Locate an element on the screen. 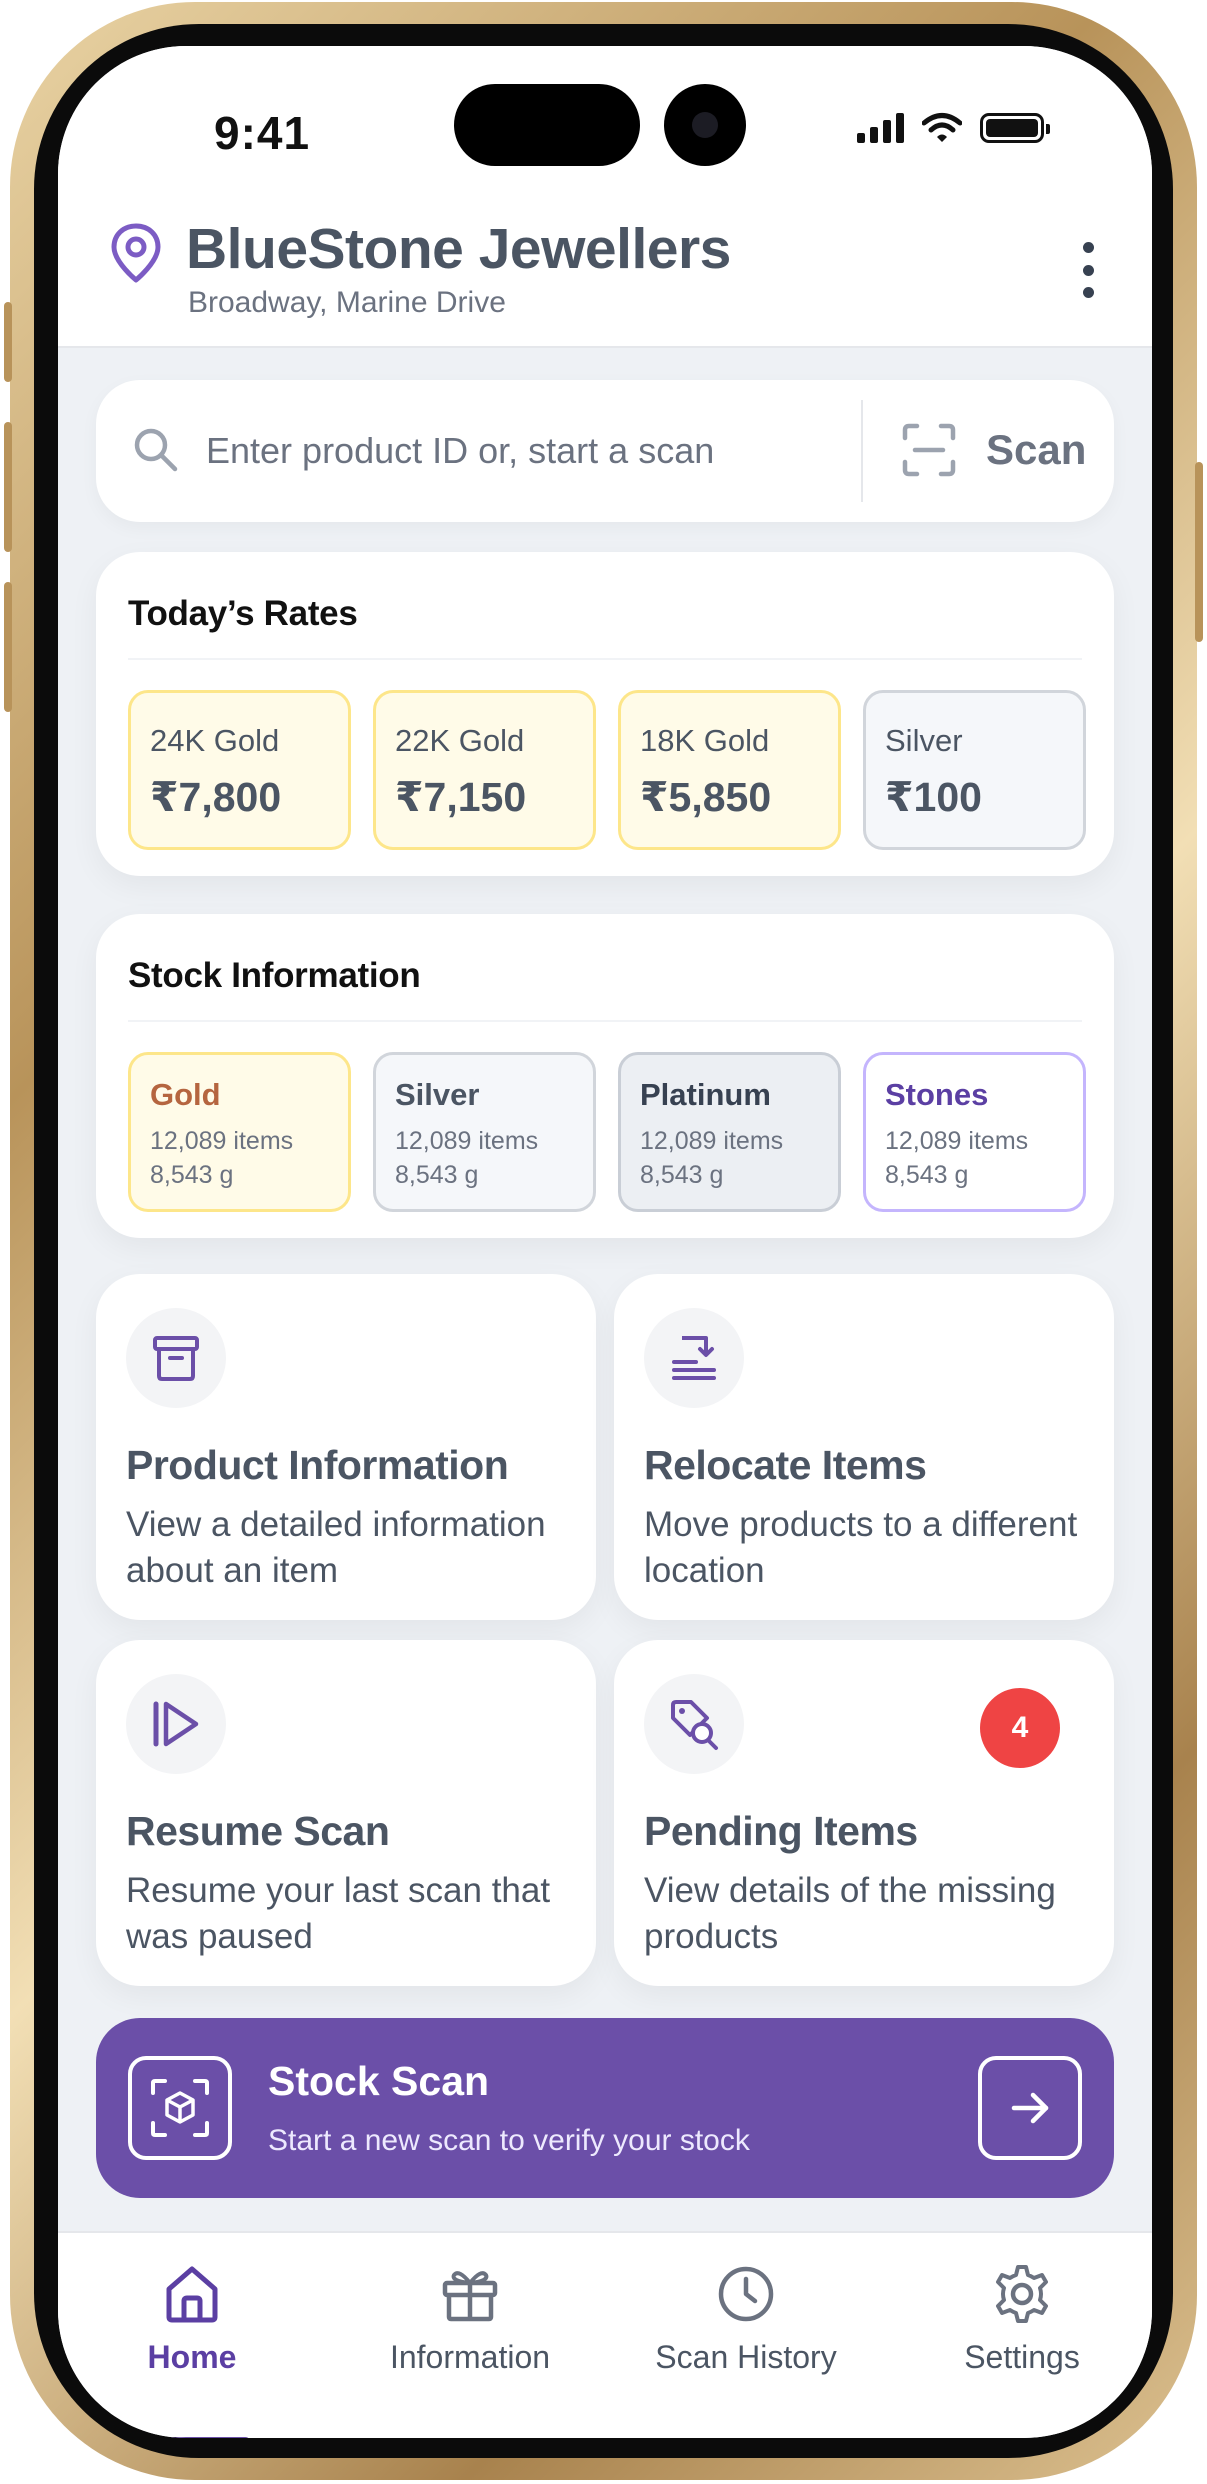  nav-label: Settings is located at coordinates (1022, 2357).